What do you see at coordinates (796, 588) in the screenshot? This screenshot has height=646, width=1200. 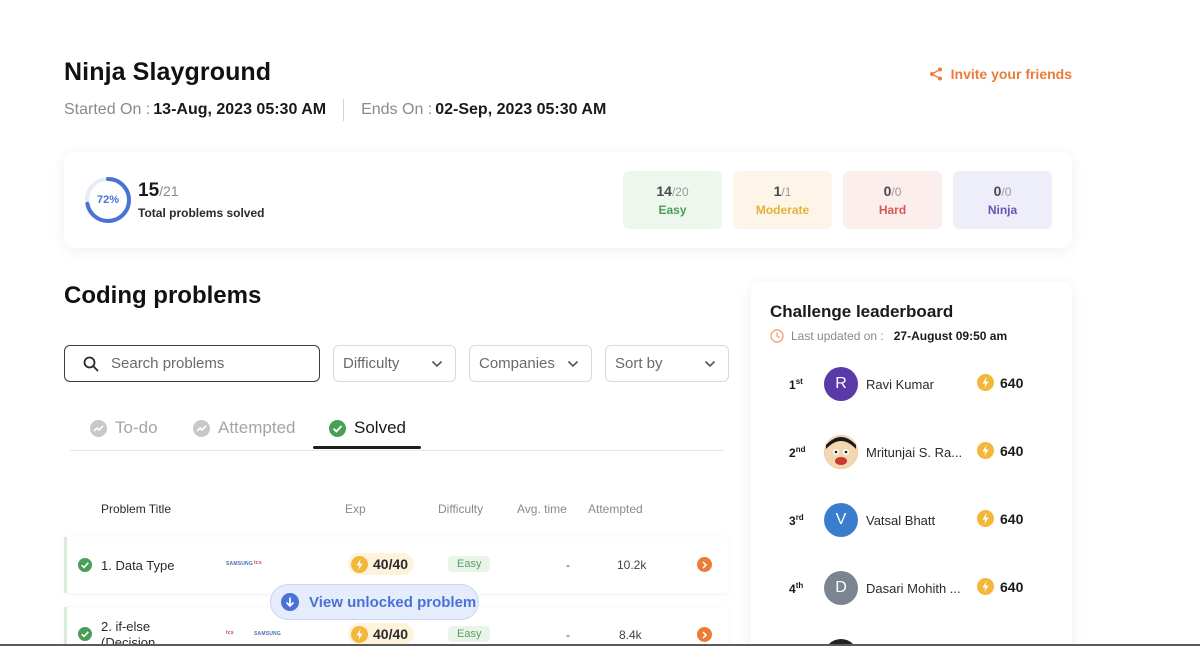 I see `rank: 4th` at bounding box center [796, 588].